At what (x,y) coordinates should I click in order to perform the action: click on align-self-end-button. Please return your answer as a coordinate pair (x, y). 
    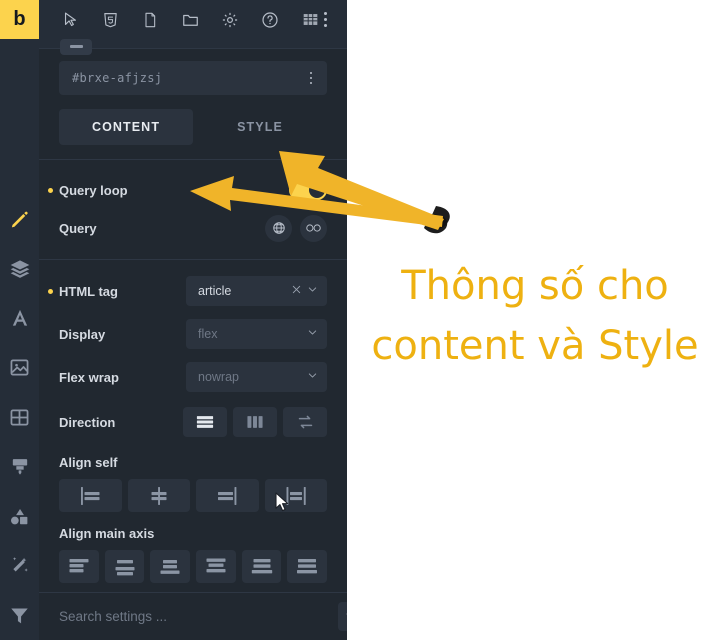
    Looking at the image, I should click on (227, 495).